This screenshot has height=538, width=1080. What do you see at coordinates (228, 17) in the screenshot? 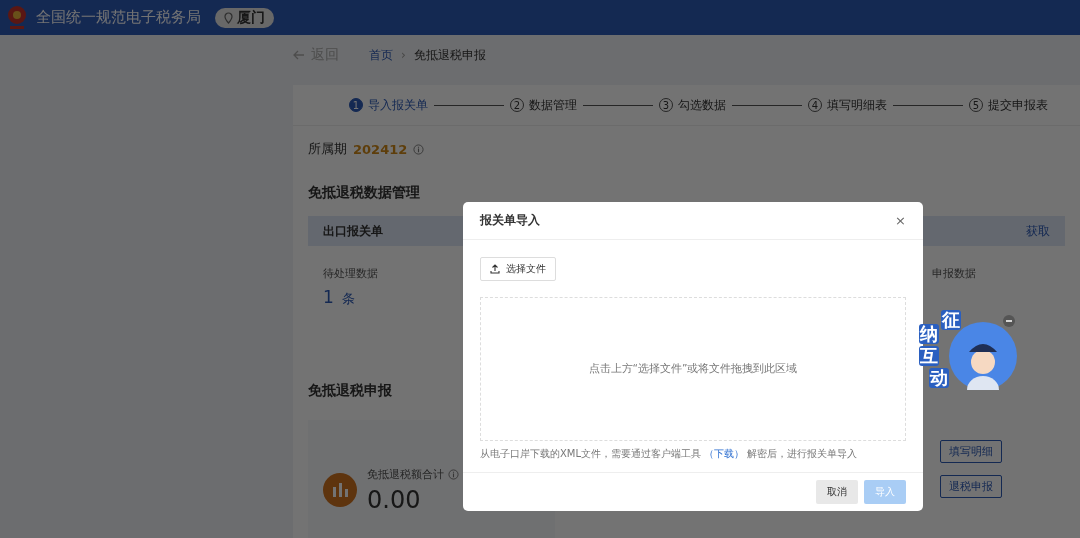
I see `location-pin-icon` at bounding box center [228, 17].